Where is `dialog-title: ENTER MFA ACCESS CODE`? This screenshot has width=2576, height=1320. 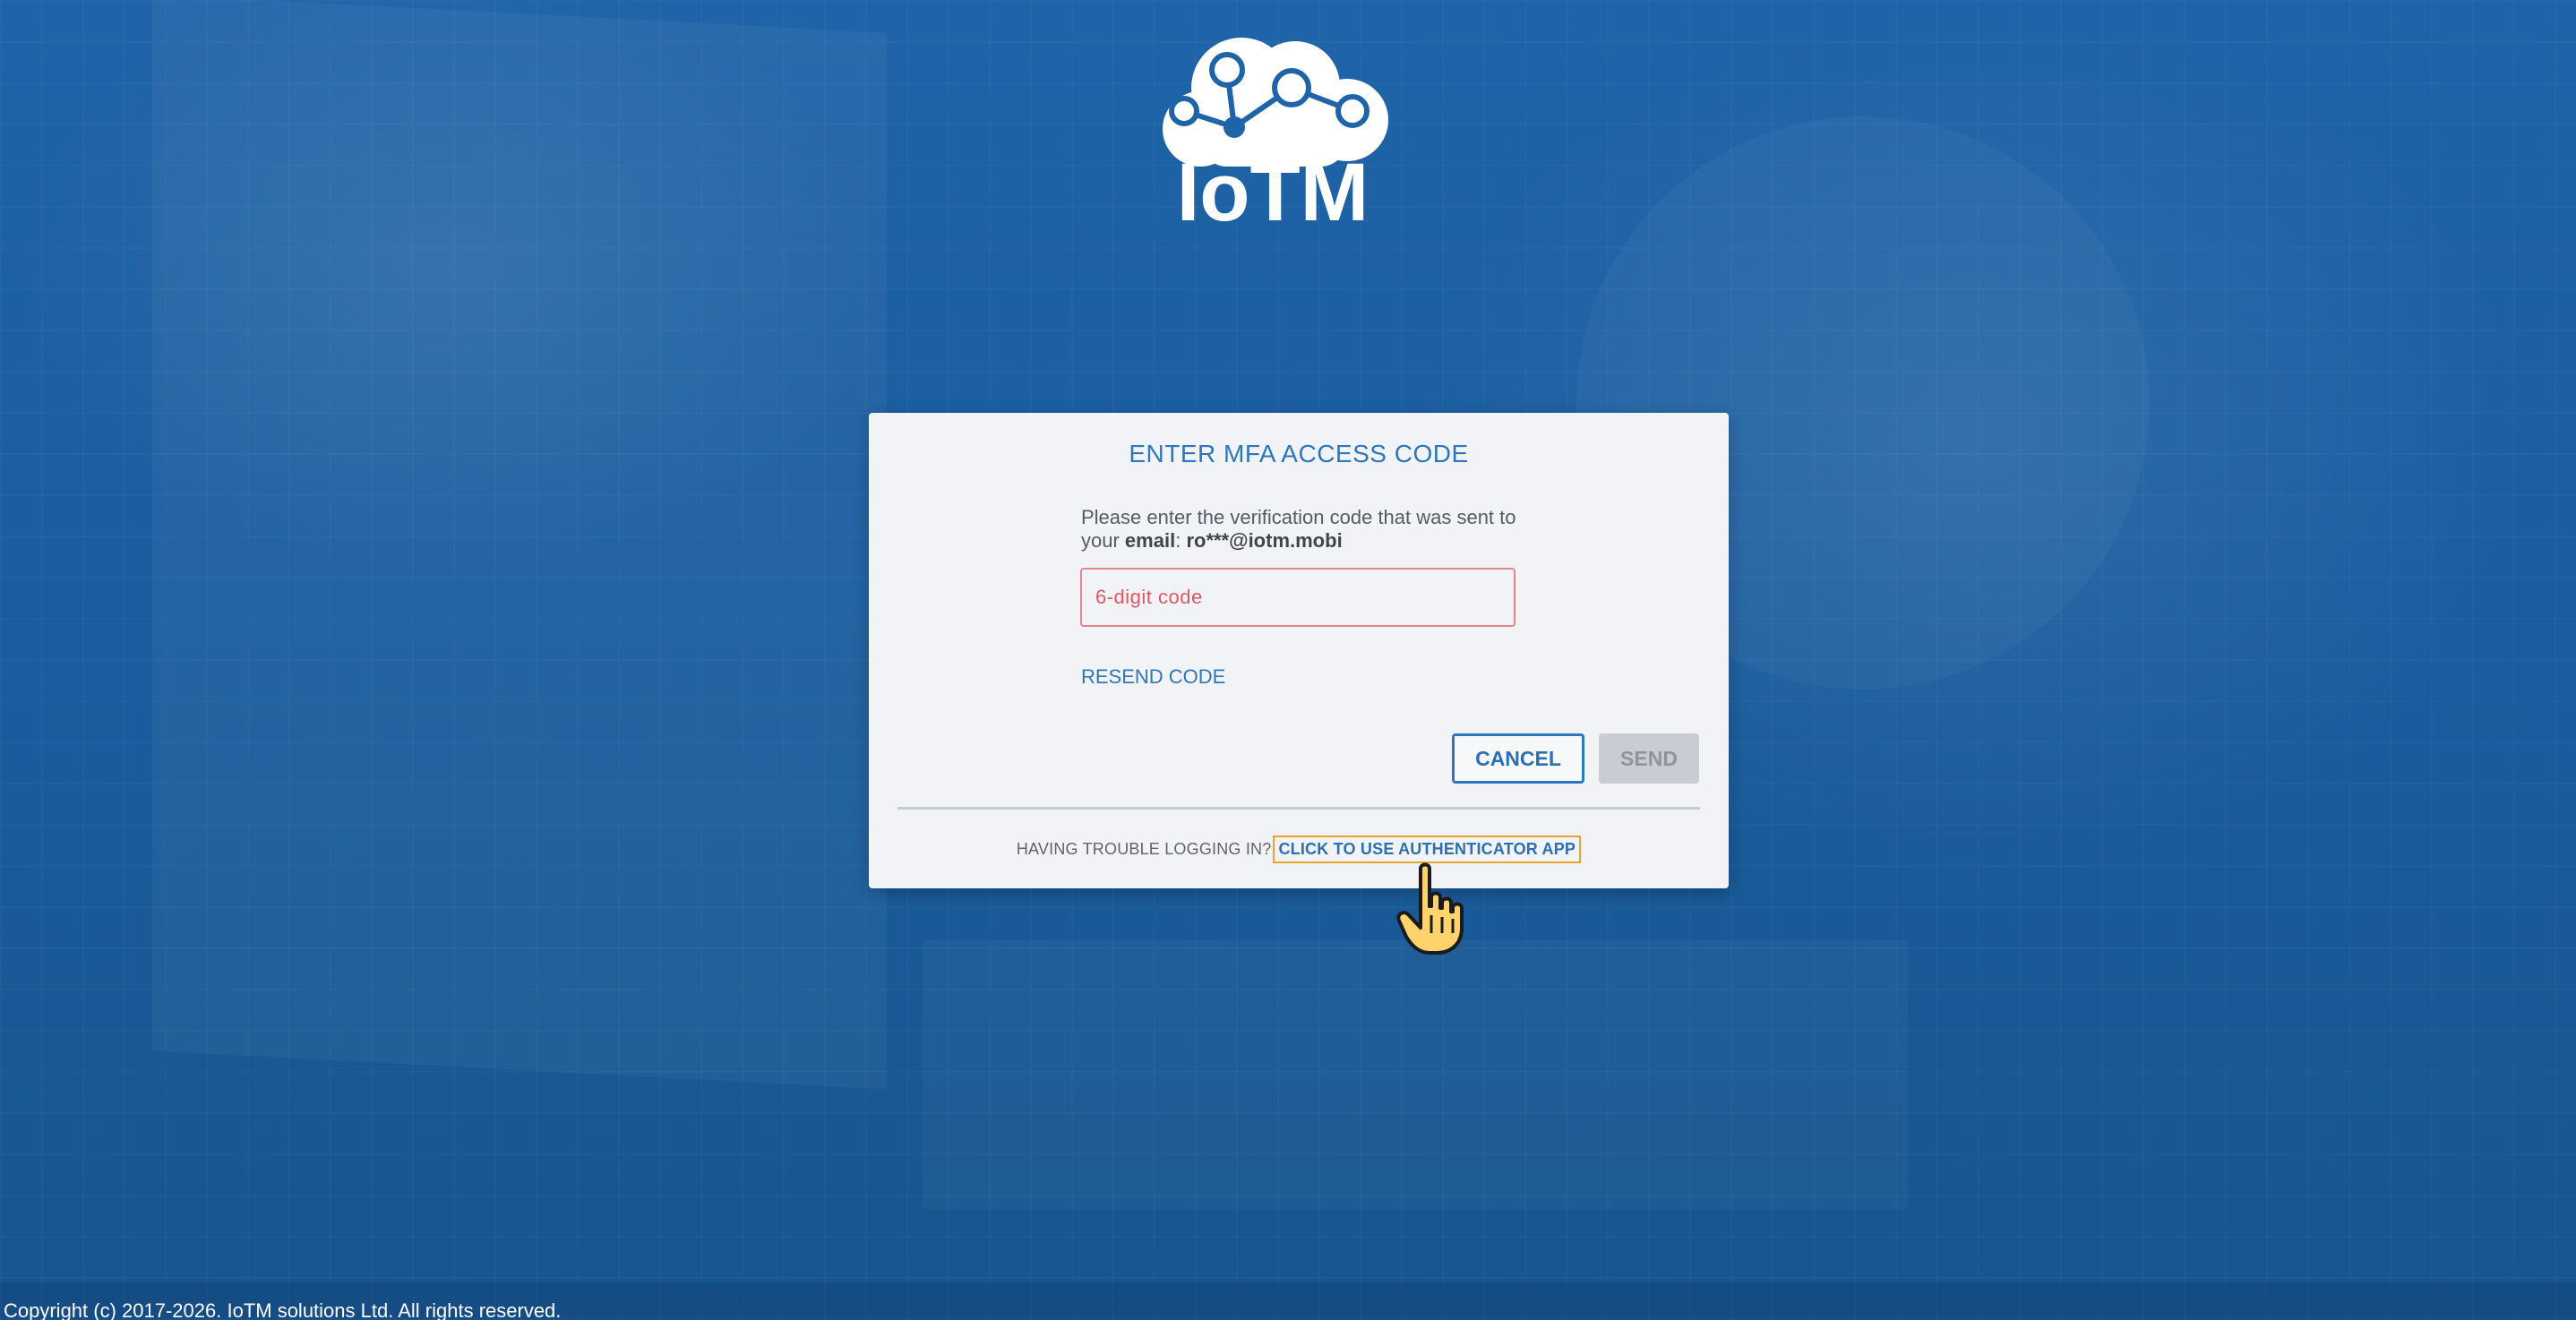 dialog-title: ENTER MFA ACCESS CODE is located at coordinates (1299, 454).